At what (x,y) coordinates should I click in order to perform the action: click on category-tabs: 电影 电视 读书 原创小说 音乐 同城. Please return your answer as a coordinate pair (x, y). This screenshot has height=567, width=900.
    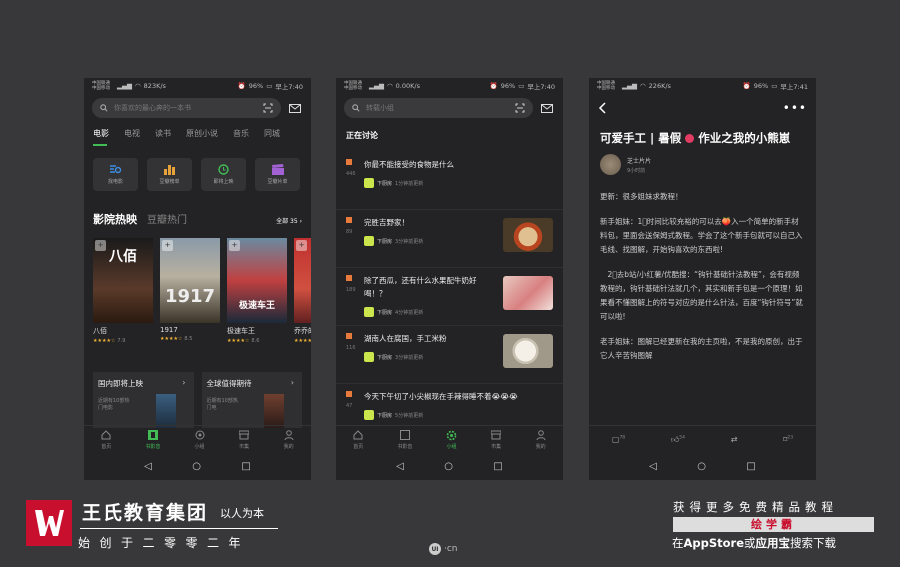
    Looking at the image, I should click on (197, 133).